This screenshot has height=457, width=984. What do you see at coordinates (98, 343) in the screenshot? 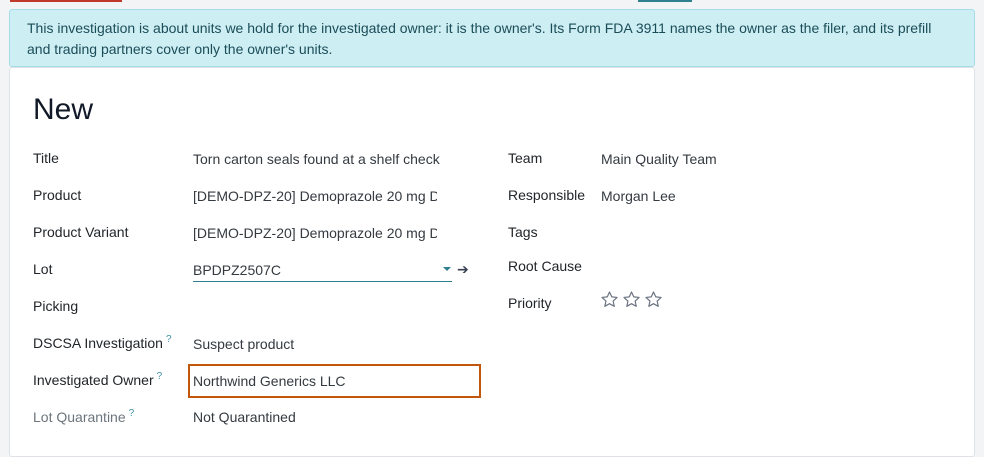
I see `dscsa-investigation-label-text: DSCSA Investigation` at bounding box center [98, 343].